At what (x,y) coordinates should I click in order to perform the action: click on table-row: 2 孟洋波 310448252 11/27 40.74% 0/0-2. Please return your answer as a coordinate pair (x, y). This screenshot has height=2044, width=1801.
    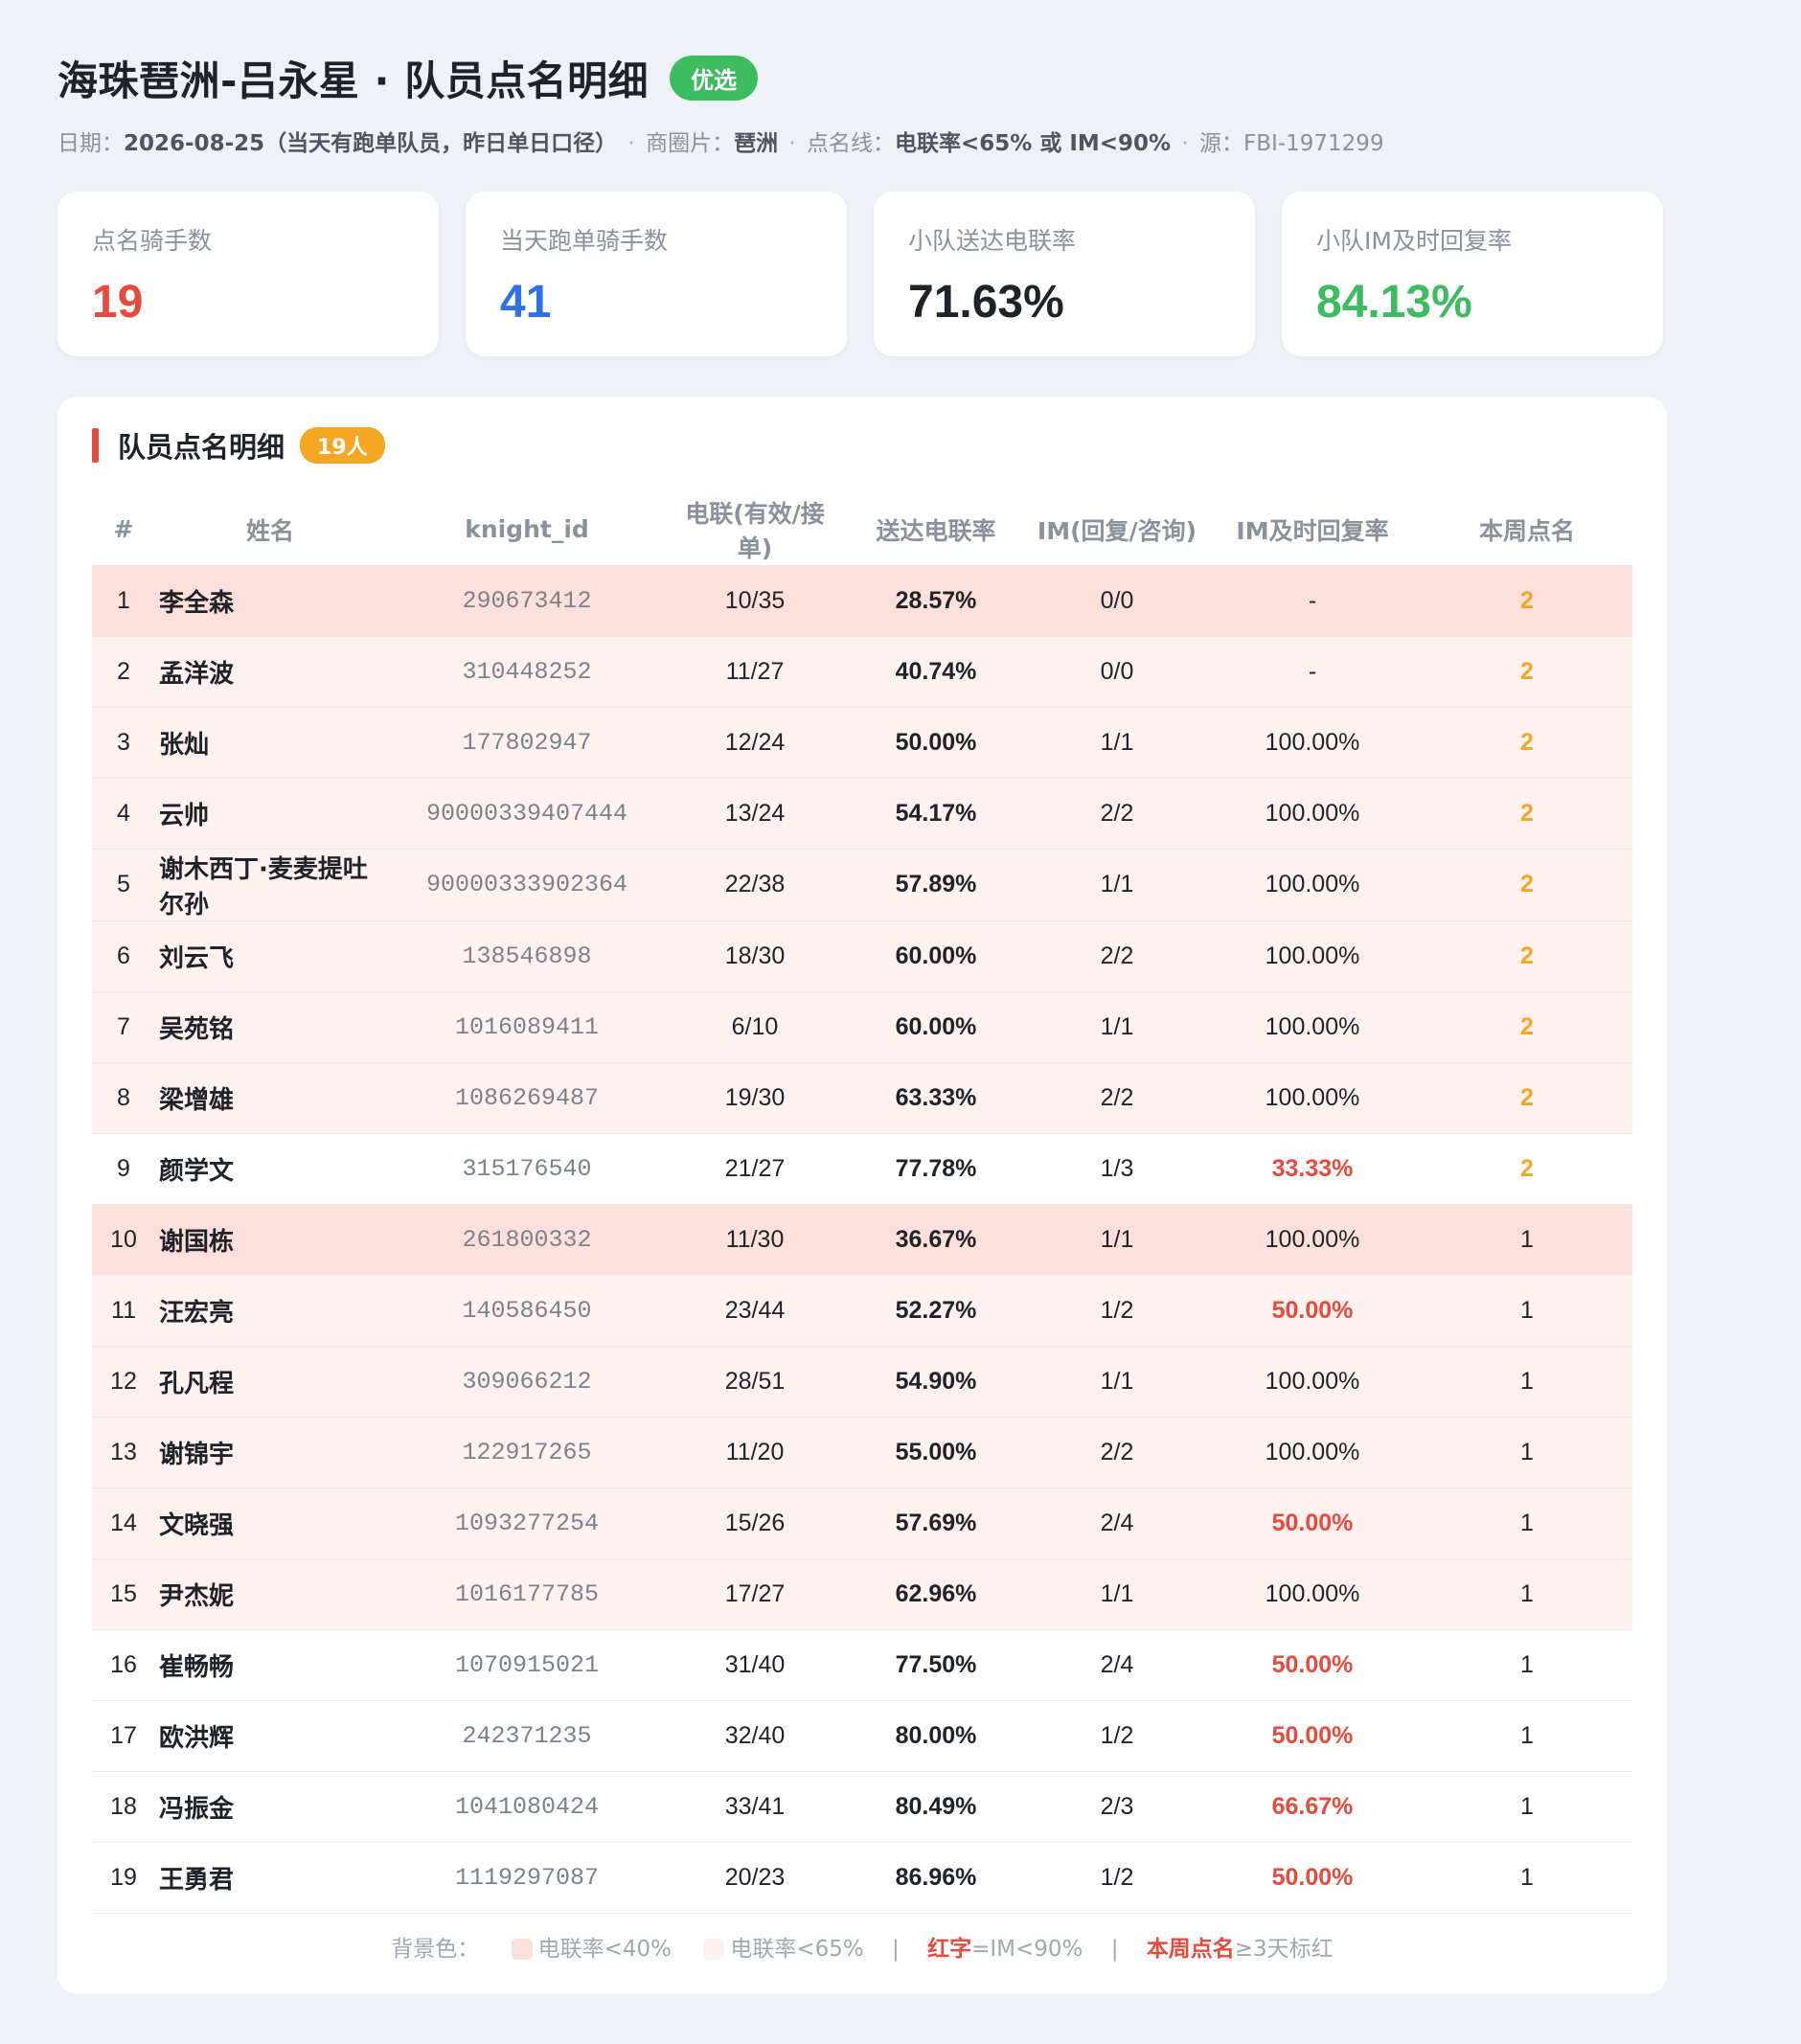
    Looking at the image, I should click on (862, 672).